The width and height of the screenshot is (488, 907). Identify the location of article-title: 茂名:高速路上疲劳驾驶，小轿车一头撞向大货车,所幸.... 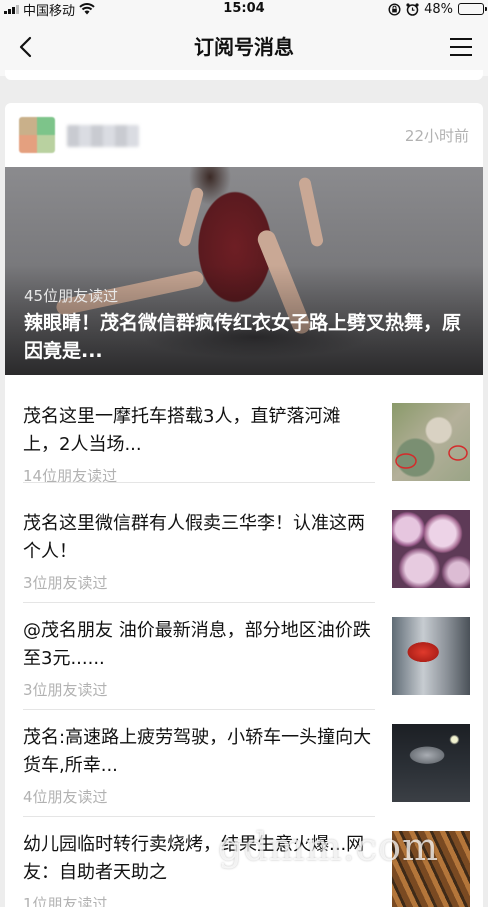
(197, 751).